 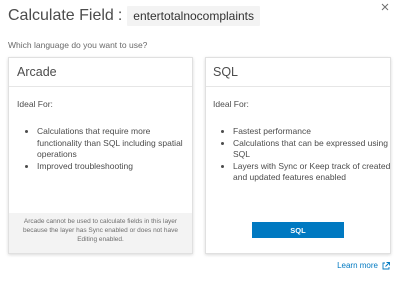 What do you see at coordinates (386, 265) in the screenshot?
I see `external-link-icon` at bounding box center [386, 265].